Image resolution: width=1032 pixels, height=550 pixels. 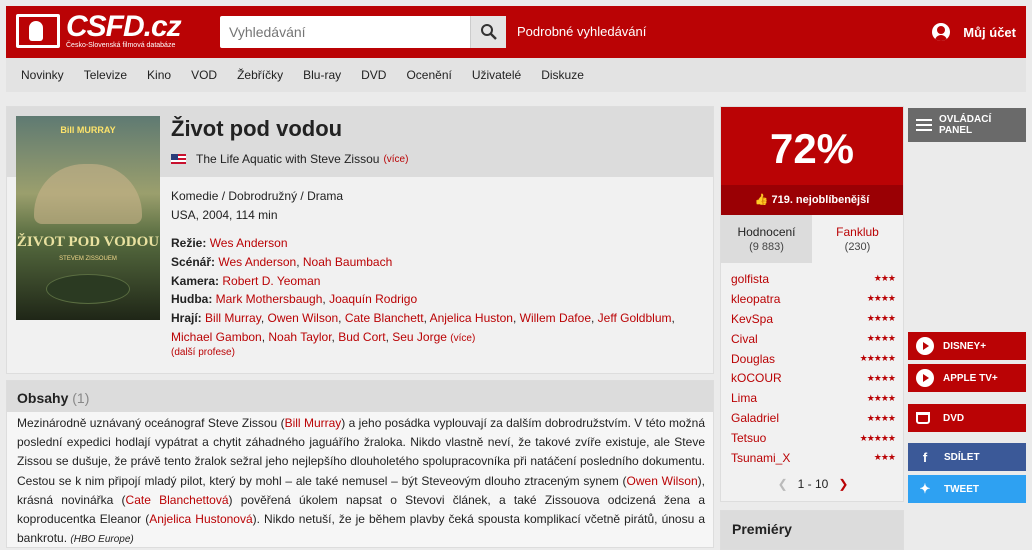 I want to click on cast-label: Hrají:, so click(x=186, y=318).